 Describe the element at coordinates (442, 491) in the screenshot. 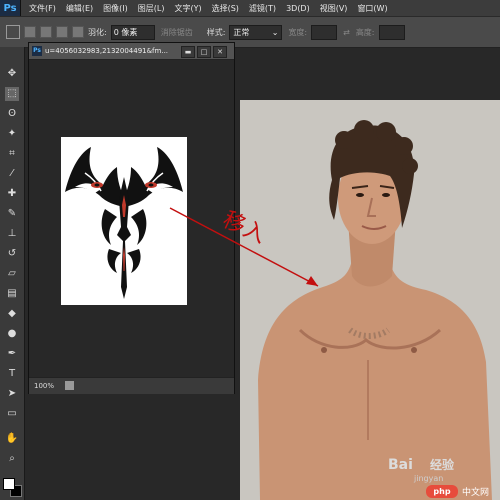

I see `php-badge: php` at that location.